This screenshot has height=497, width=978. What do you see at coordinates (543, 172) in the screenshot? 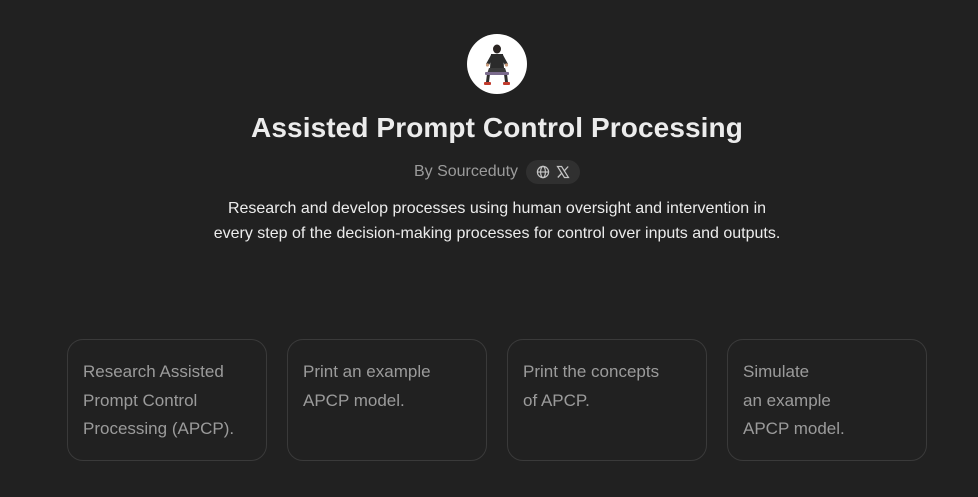
I see `globe-icon` at bounding box center [543, 172].